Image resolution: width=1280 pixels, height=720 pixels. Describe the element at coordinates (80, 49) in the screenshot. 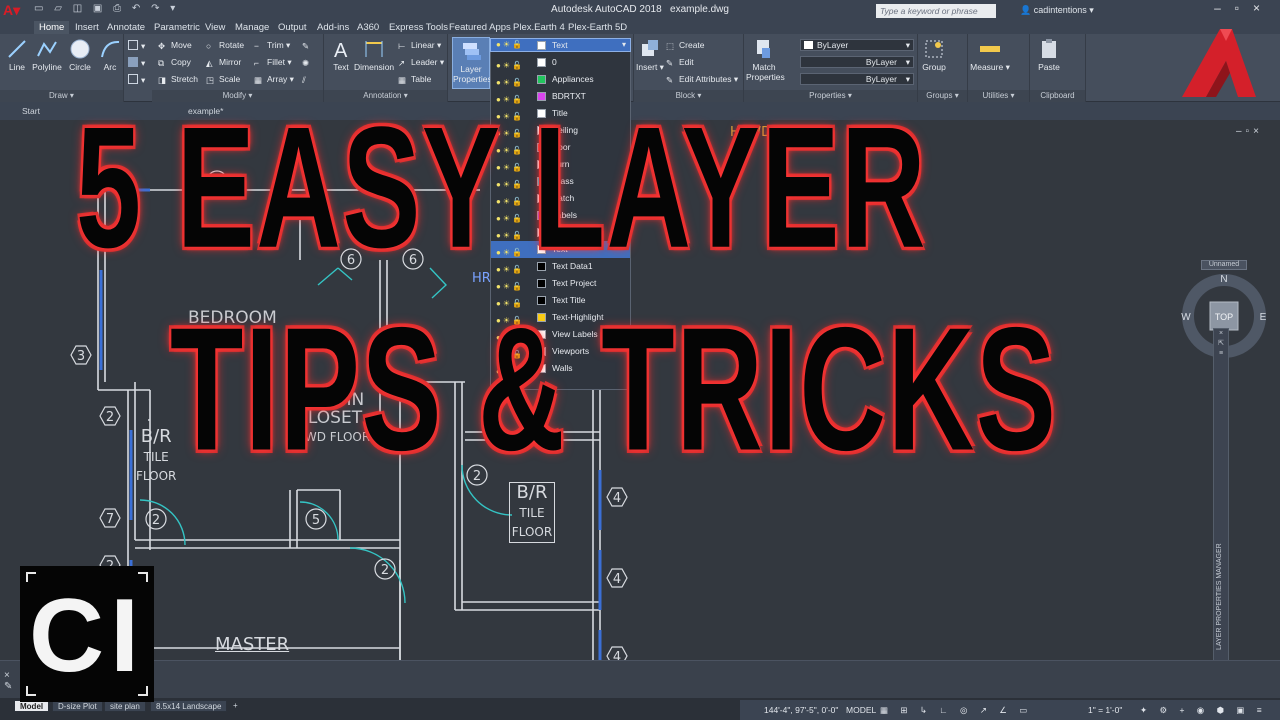

I see `circle-icon` at that location.